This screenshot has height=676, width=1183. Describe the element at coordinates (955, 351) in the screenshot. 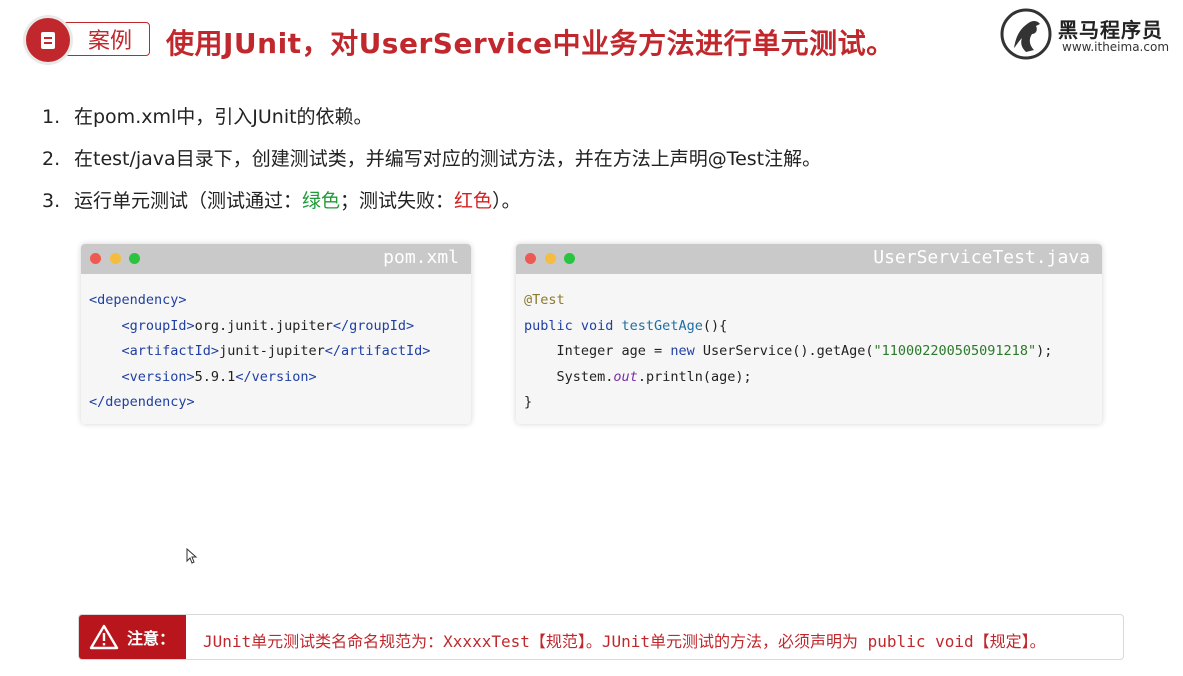

I see `code-token: "110002200505091218"` at that location.